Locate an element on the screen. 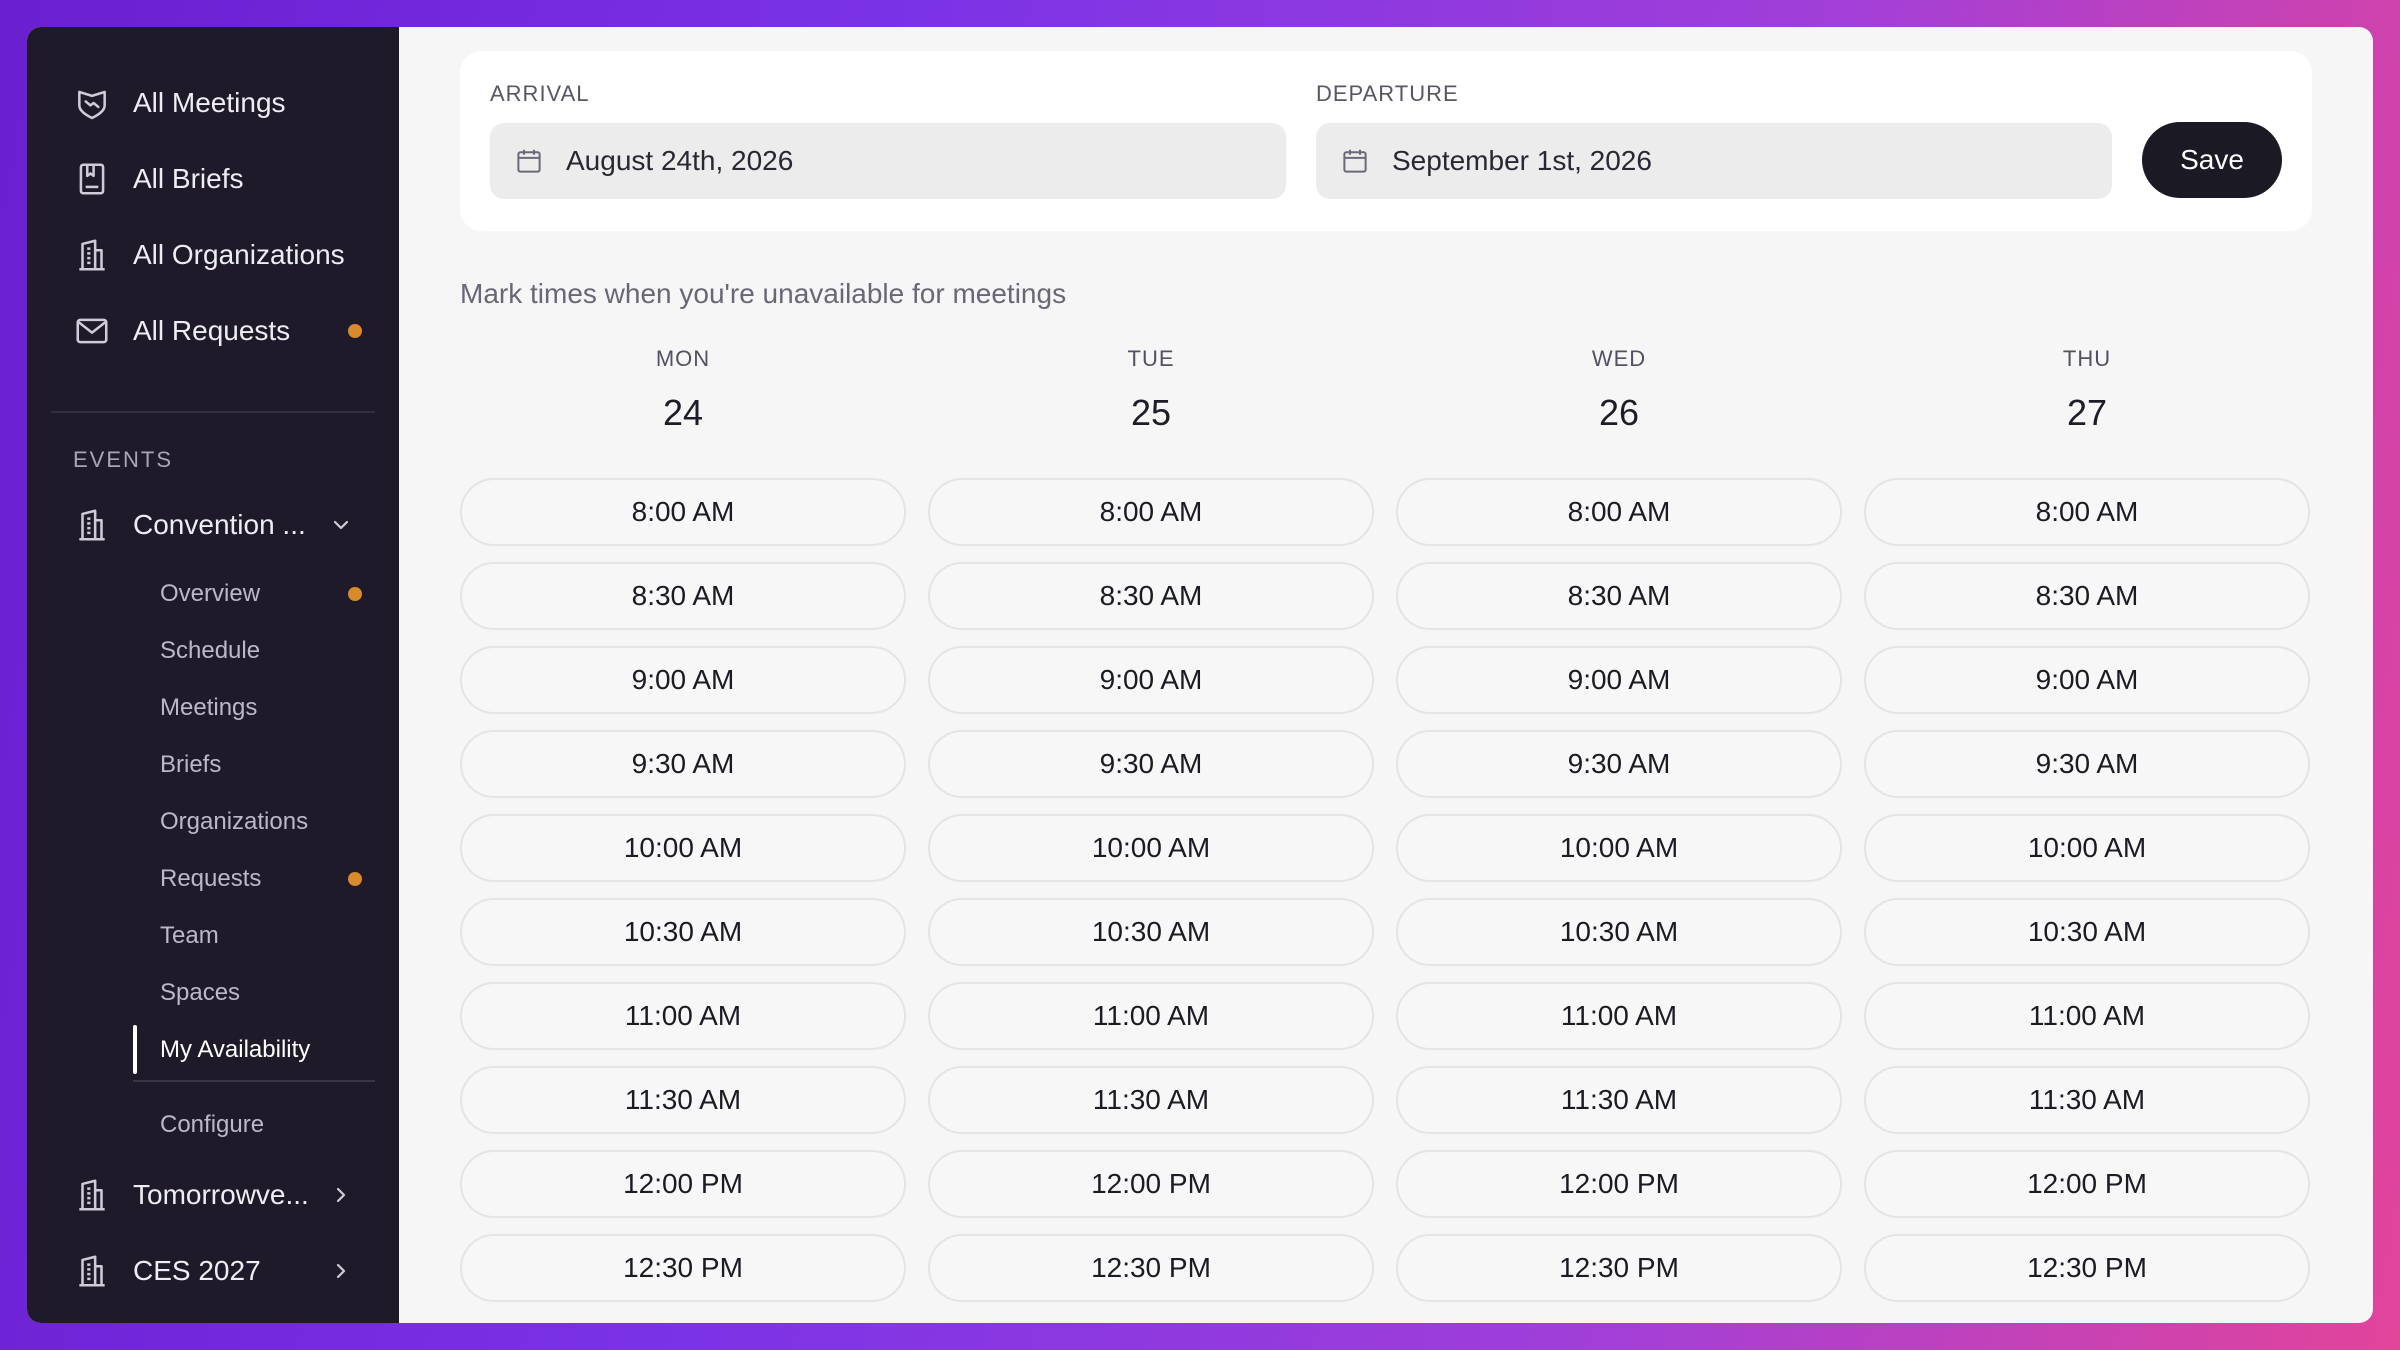 The width and height of the screenshot is (2400, 1350). day-number: 24 is located at coordinates (683, 412).